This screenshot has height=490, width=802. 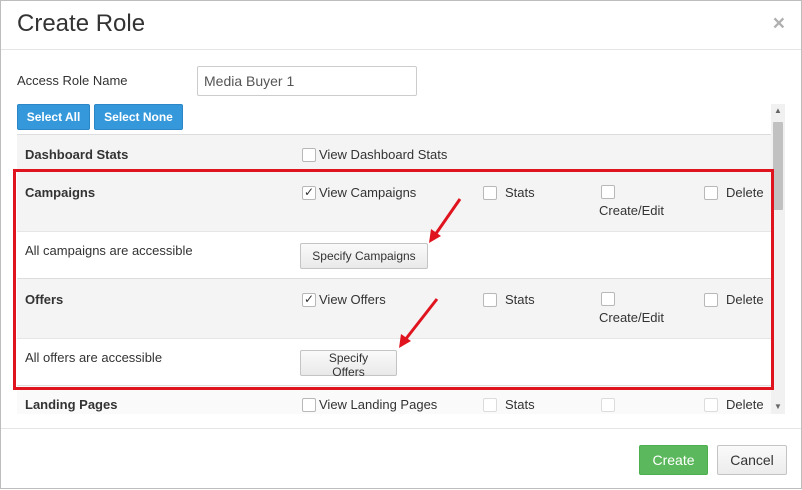 What do you see at coordinates (401, 458) in the screenshot?
I see `modal-footer: Create Cancel` at bounding box center [401, 458].